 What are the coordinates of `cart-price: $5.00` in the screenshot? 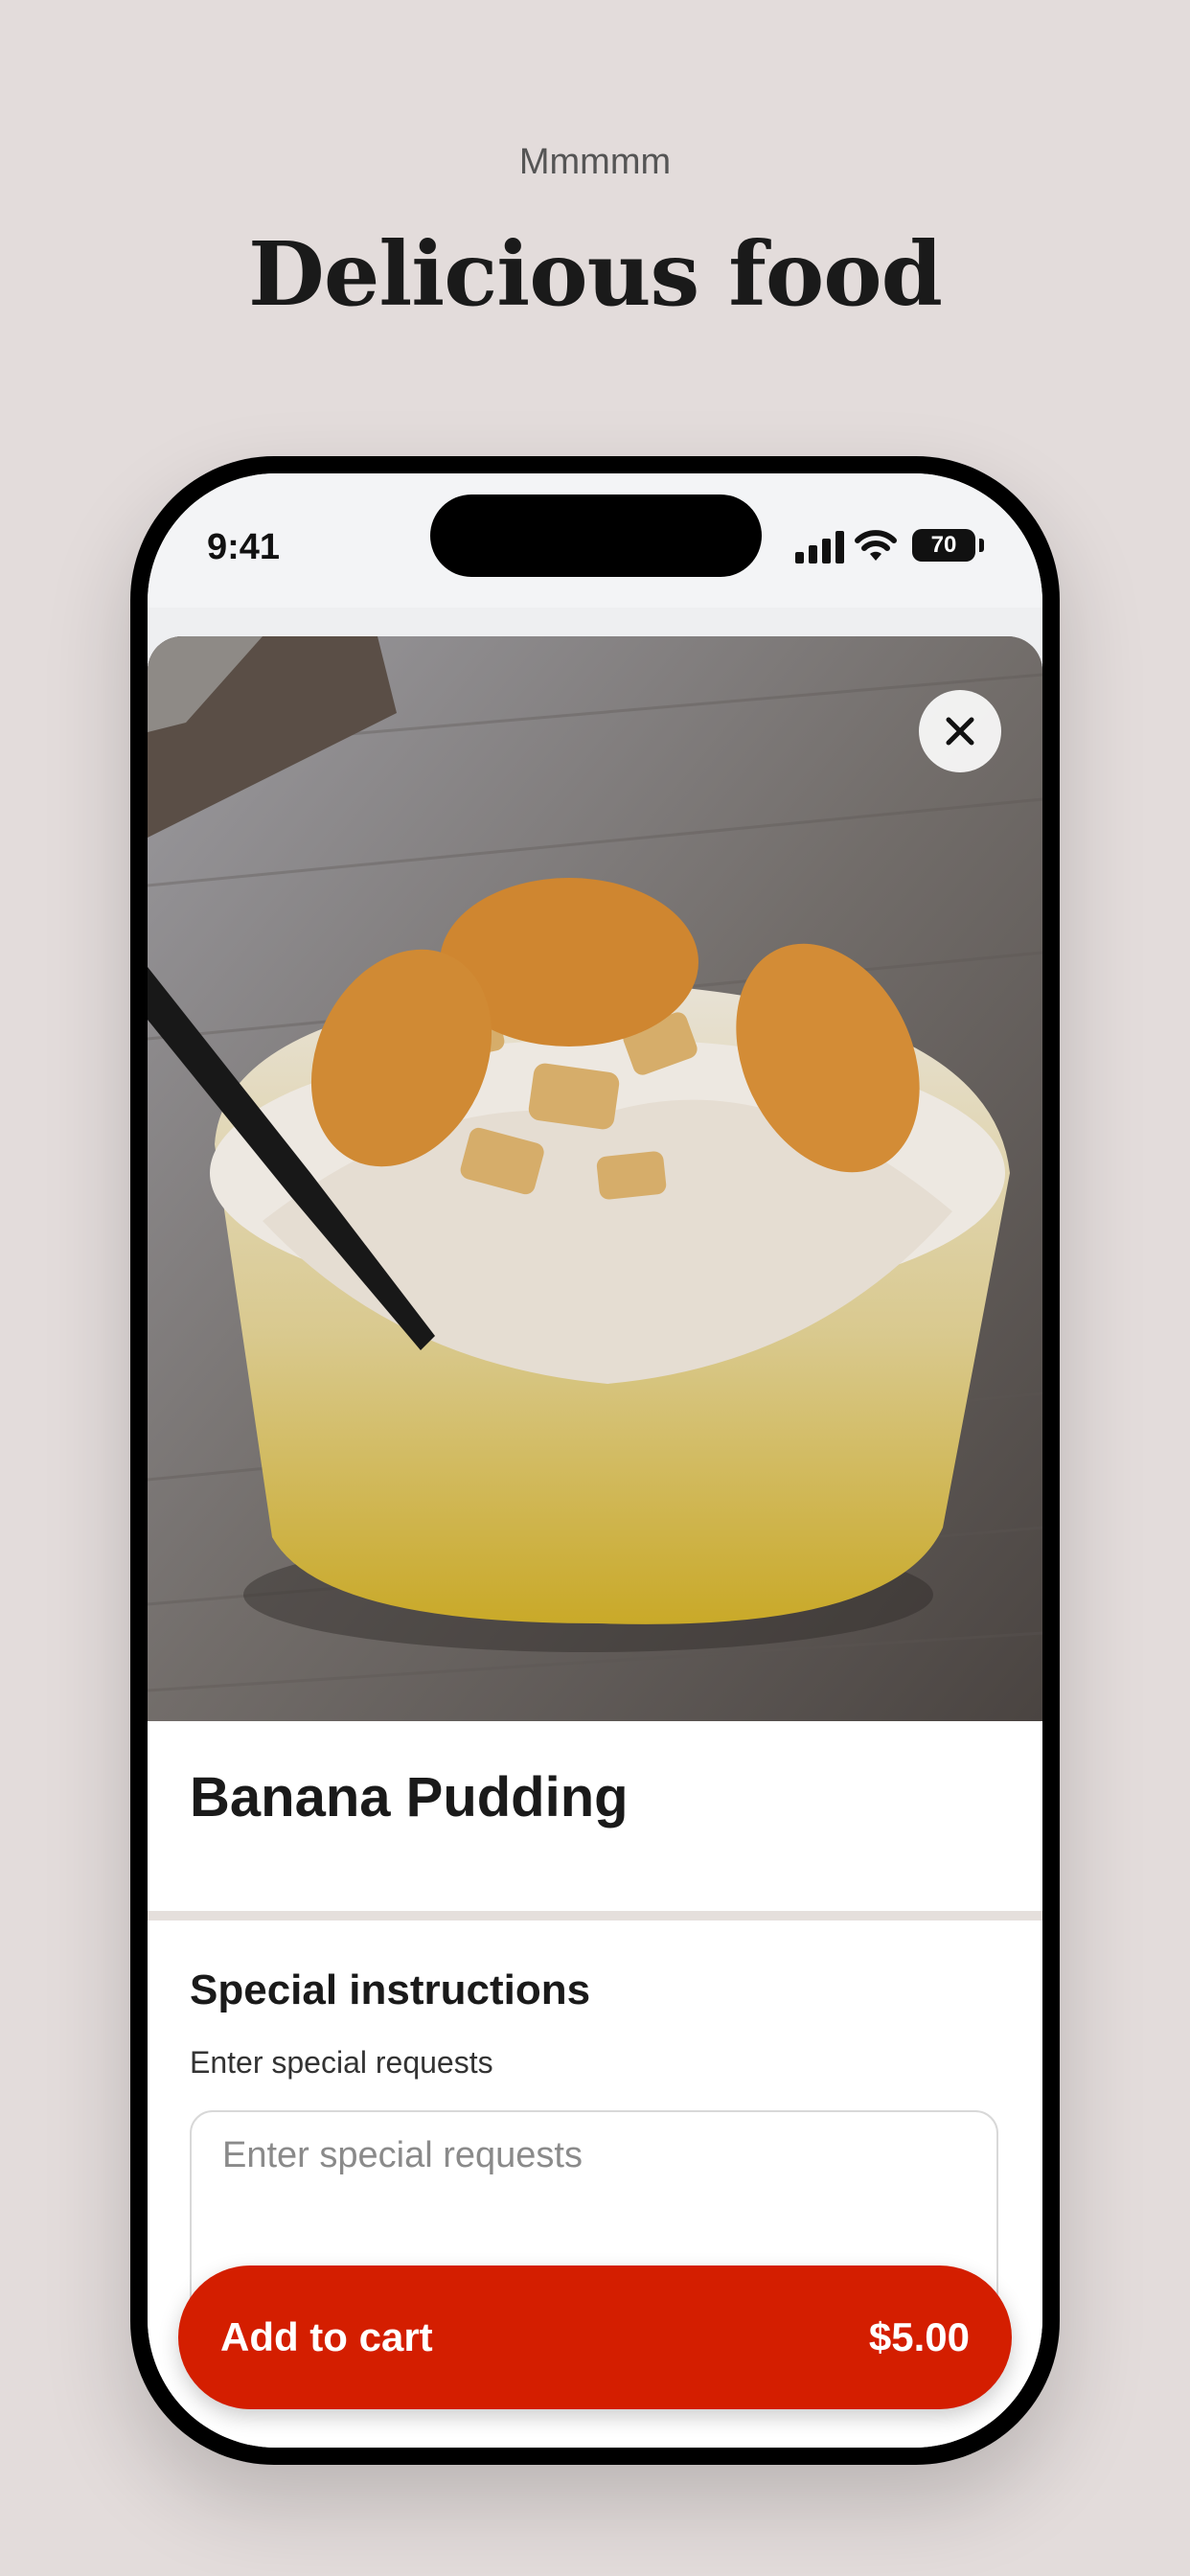 It's located at (919, 2336).